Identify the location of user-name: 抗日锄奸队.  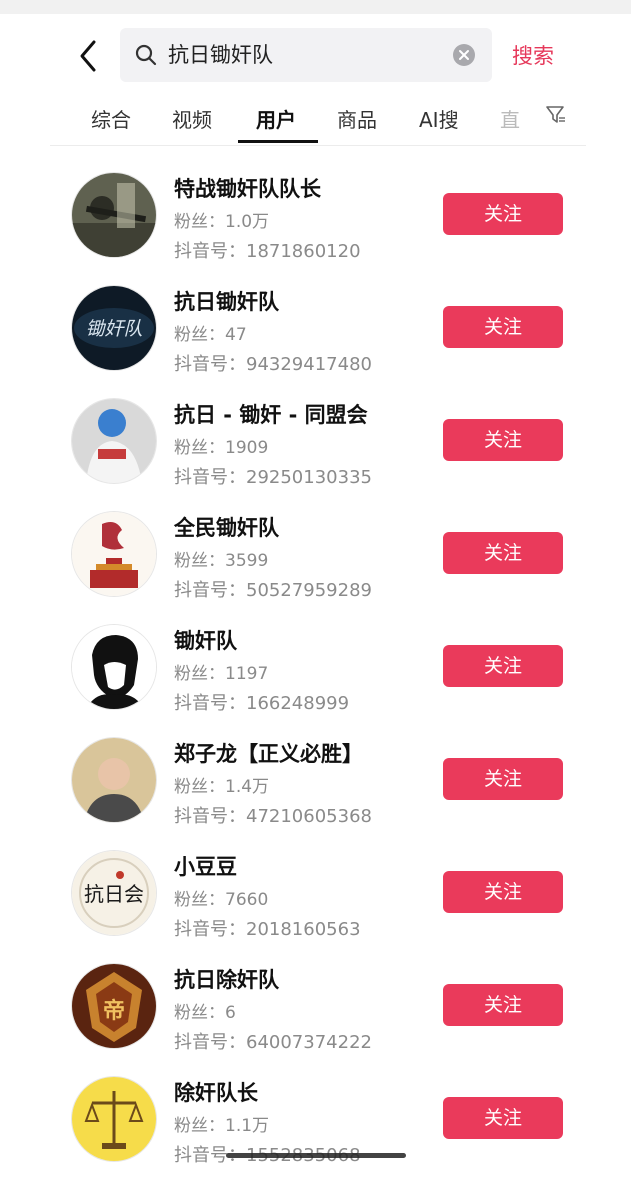
(226, 301).